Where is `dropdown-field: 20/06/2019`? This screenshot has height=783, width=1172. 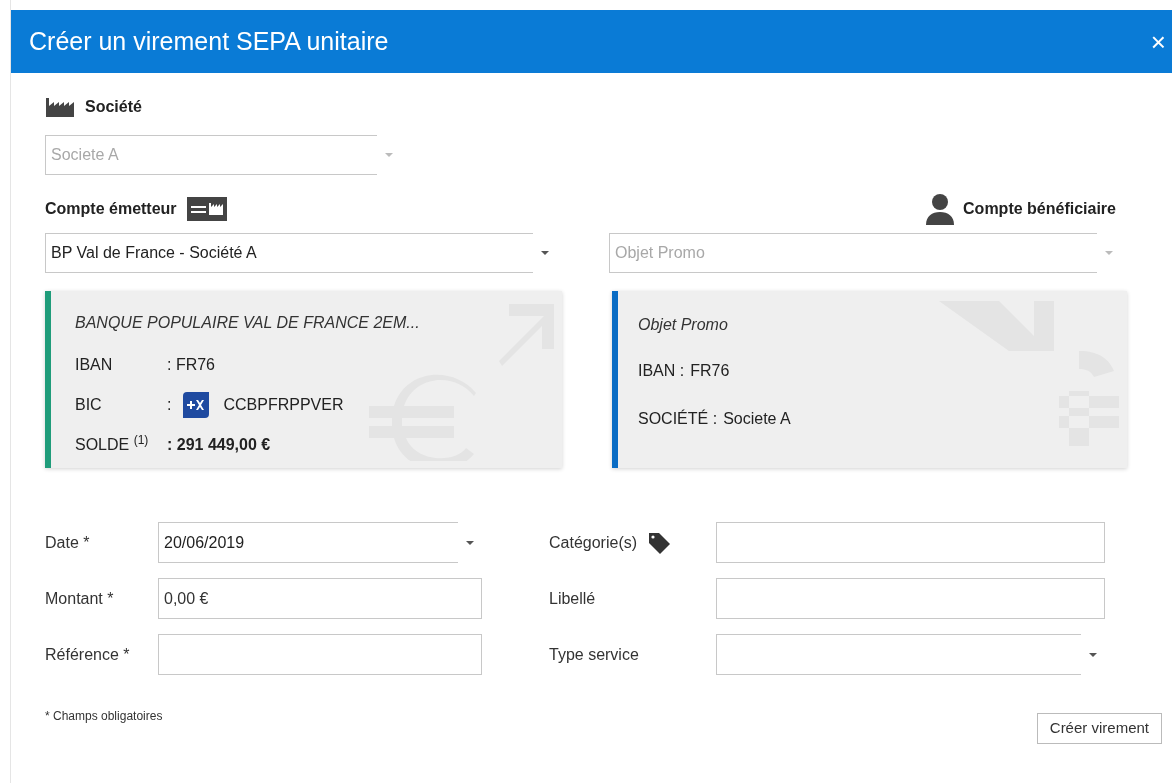 dropdown-field: 20/06/2019 is located at coordinates (308, 542).